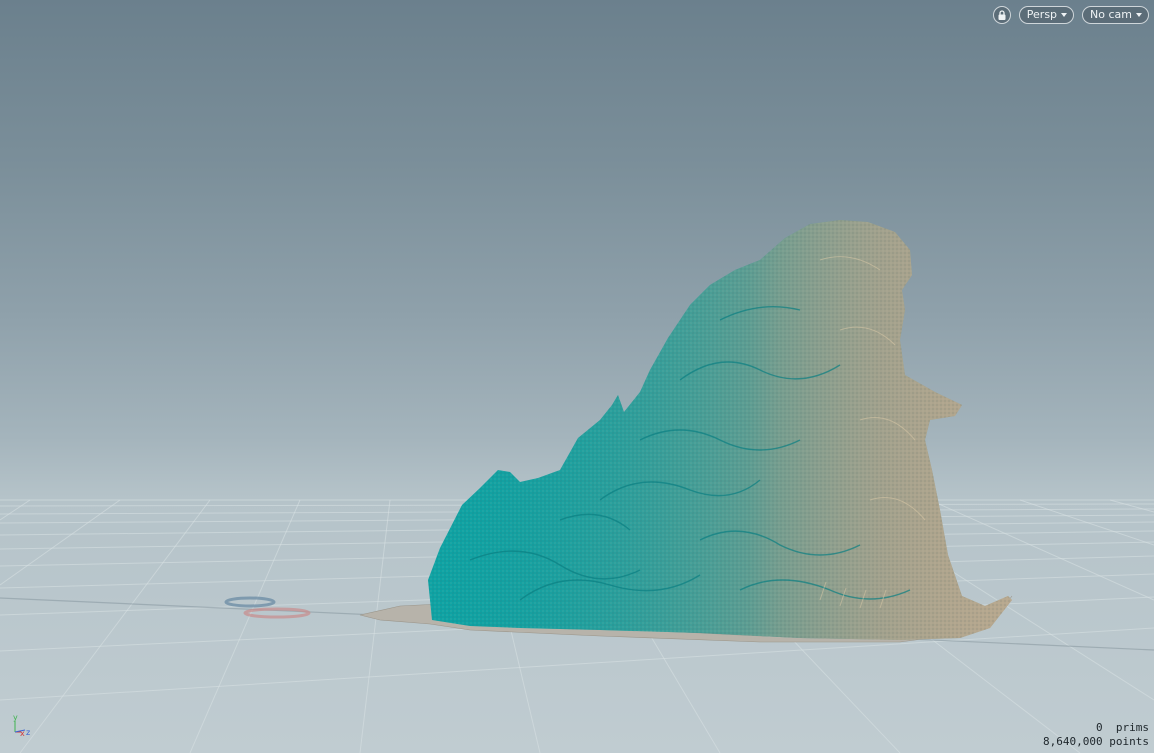  I want to click on geometry-stats: 0 prims 8,640,000 points, so click(1096, 735).